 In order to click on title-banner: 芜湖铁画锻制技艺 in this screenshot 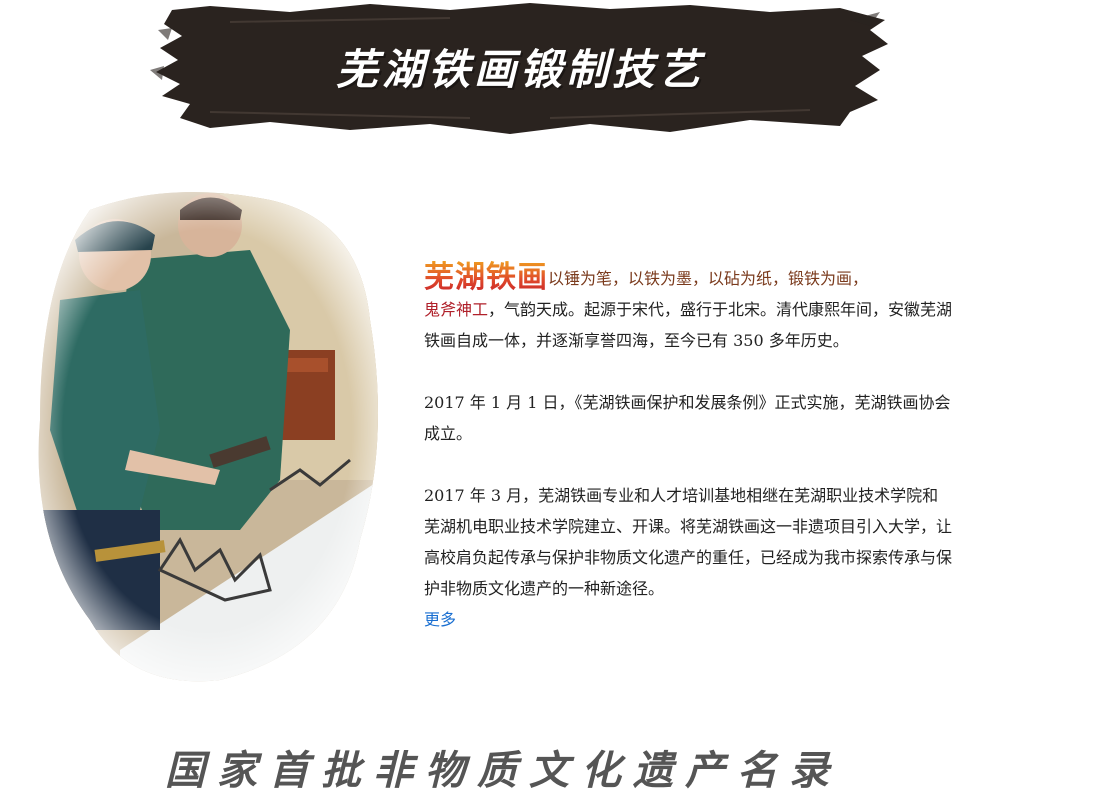, I will do `click(520, 70)`.